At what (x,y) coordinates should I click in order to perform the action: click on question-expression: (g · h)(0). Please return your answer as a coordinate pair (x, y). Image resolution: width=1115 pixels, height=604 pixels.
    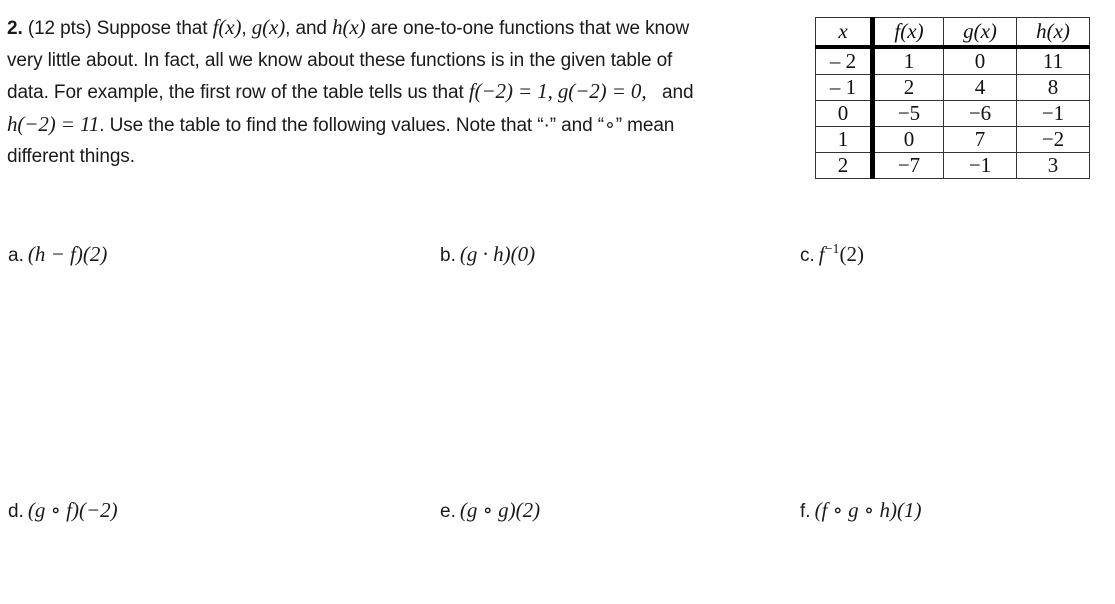
    Looking at the image, I should click on (497, 254).